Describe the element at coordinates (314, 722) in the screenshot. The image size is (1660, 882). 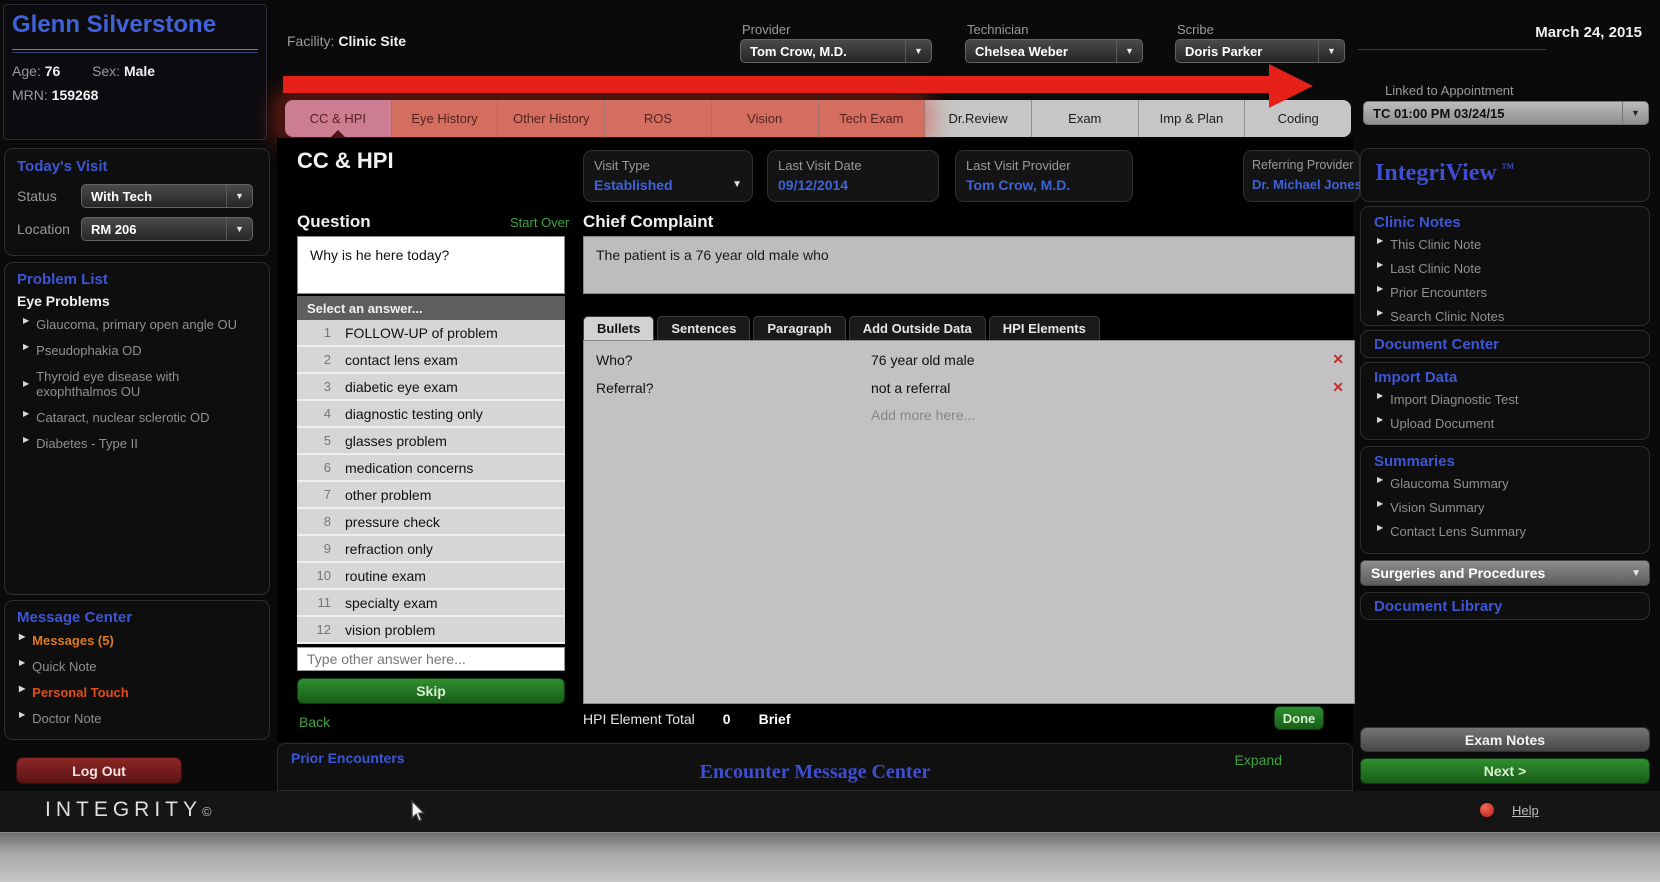
I see `back-link: Back` at that location.